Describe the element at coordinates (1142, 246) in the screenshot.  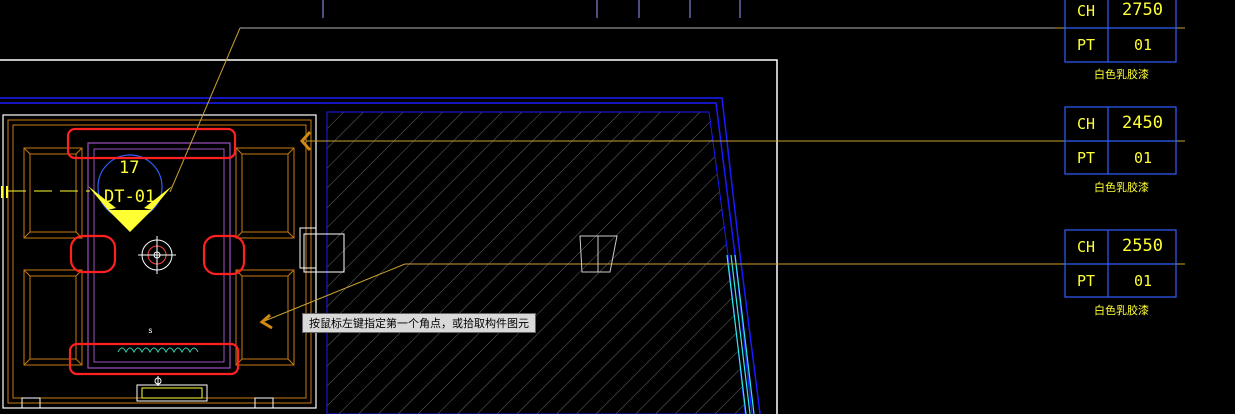
I see `tag3-ch-value: 2550` at that location.